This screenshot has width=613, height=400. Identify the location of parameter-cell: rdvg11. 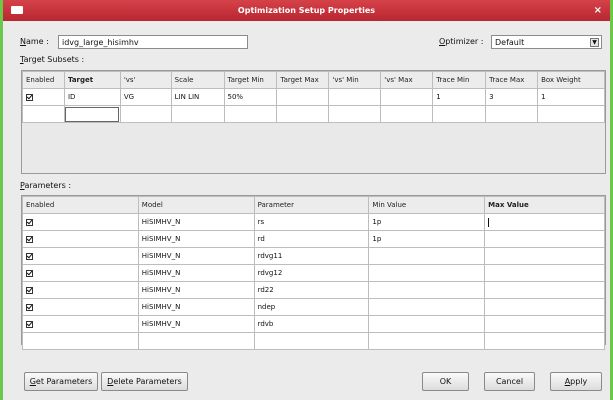
(311, 256).